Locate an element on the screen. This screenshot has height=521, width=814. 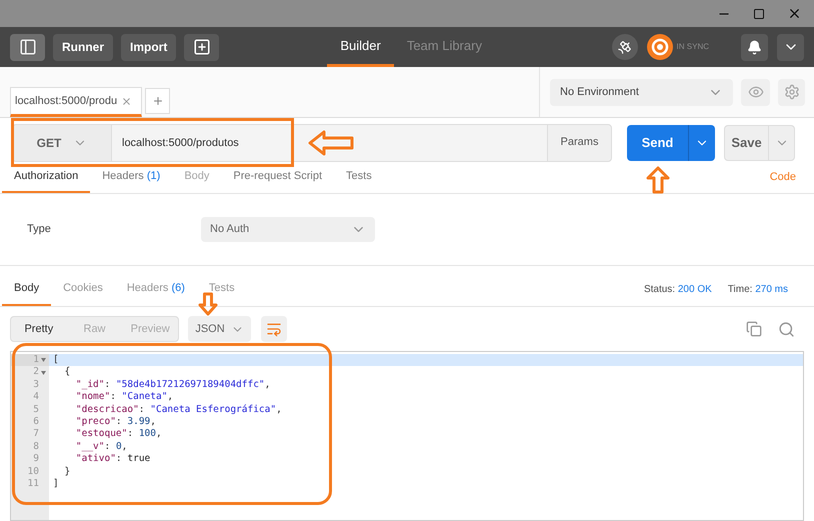
status-text: Status: 200 OK is located at coordinates (678, 289).